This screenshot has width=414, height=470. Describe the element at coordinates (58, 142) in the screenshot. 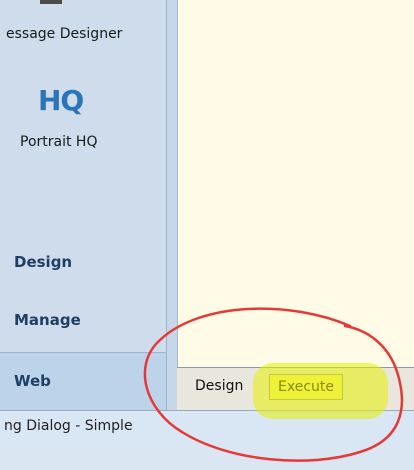

I see `sidebar-item-portrait-hq: Portrait HQ` at that location.